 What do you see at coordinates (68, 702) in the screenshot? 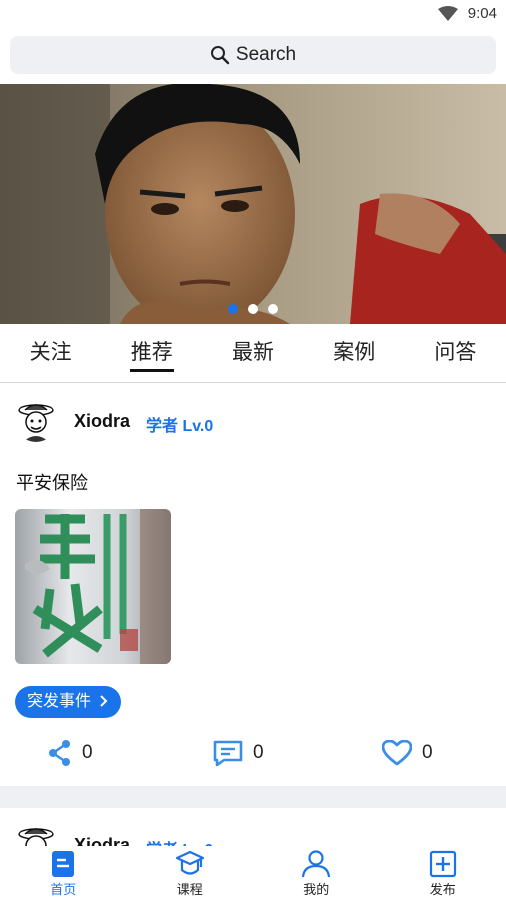
I see `topic-tag: 突发事件` at bounding box center [68, 702].